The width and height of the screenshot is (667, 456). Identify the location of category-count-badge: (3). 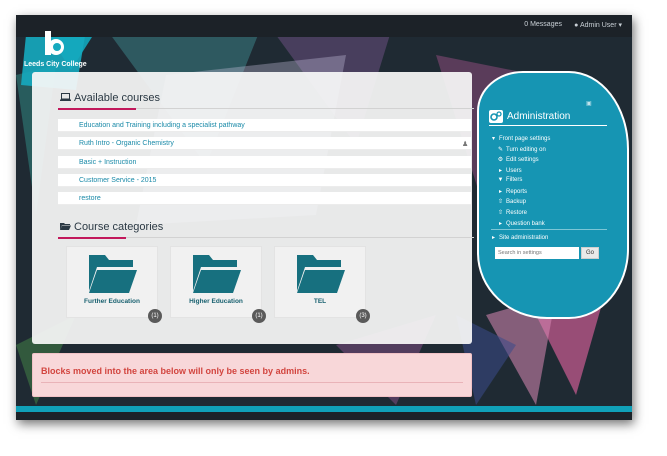
(363, 316).